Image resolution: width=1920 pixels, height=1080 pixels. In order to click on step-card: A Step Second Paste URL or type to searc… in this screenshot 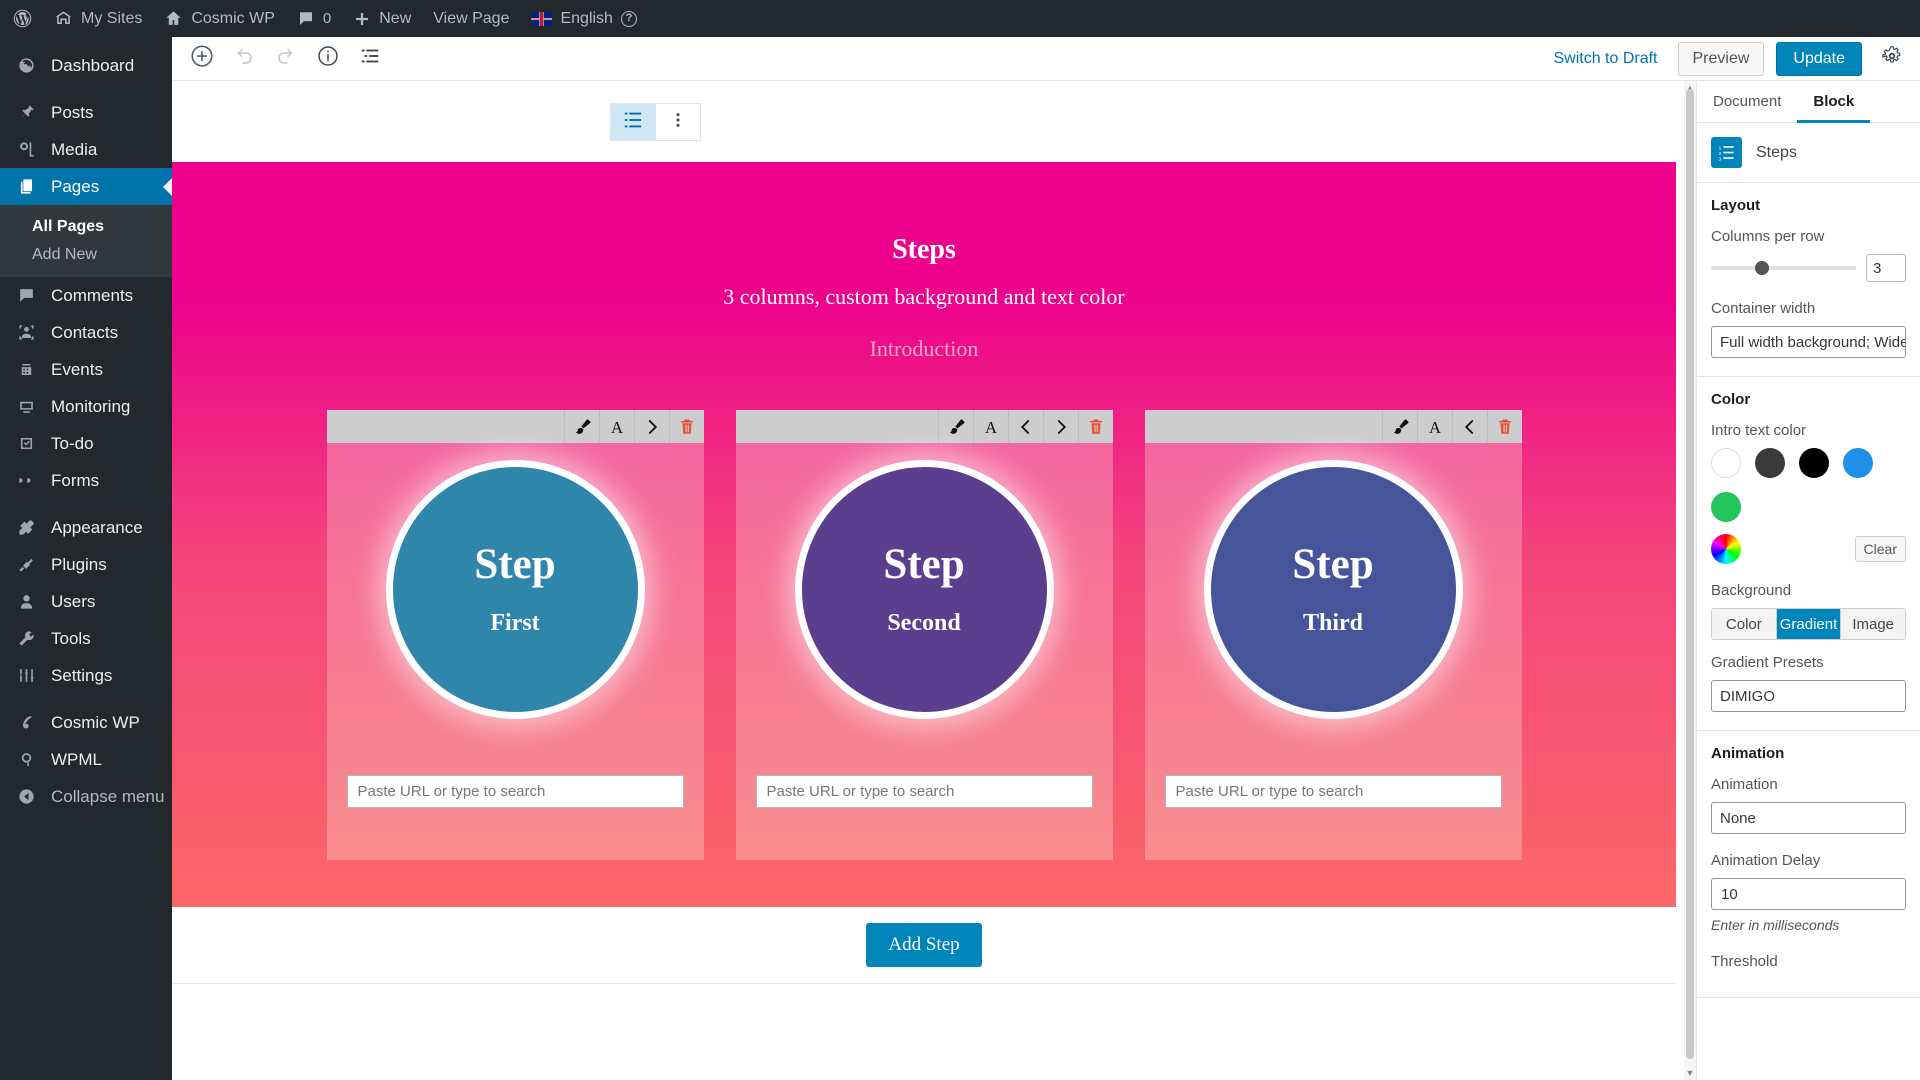, I will do `click(924, 635)`.